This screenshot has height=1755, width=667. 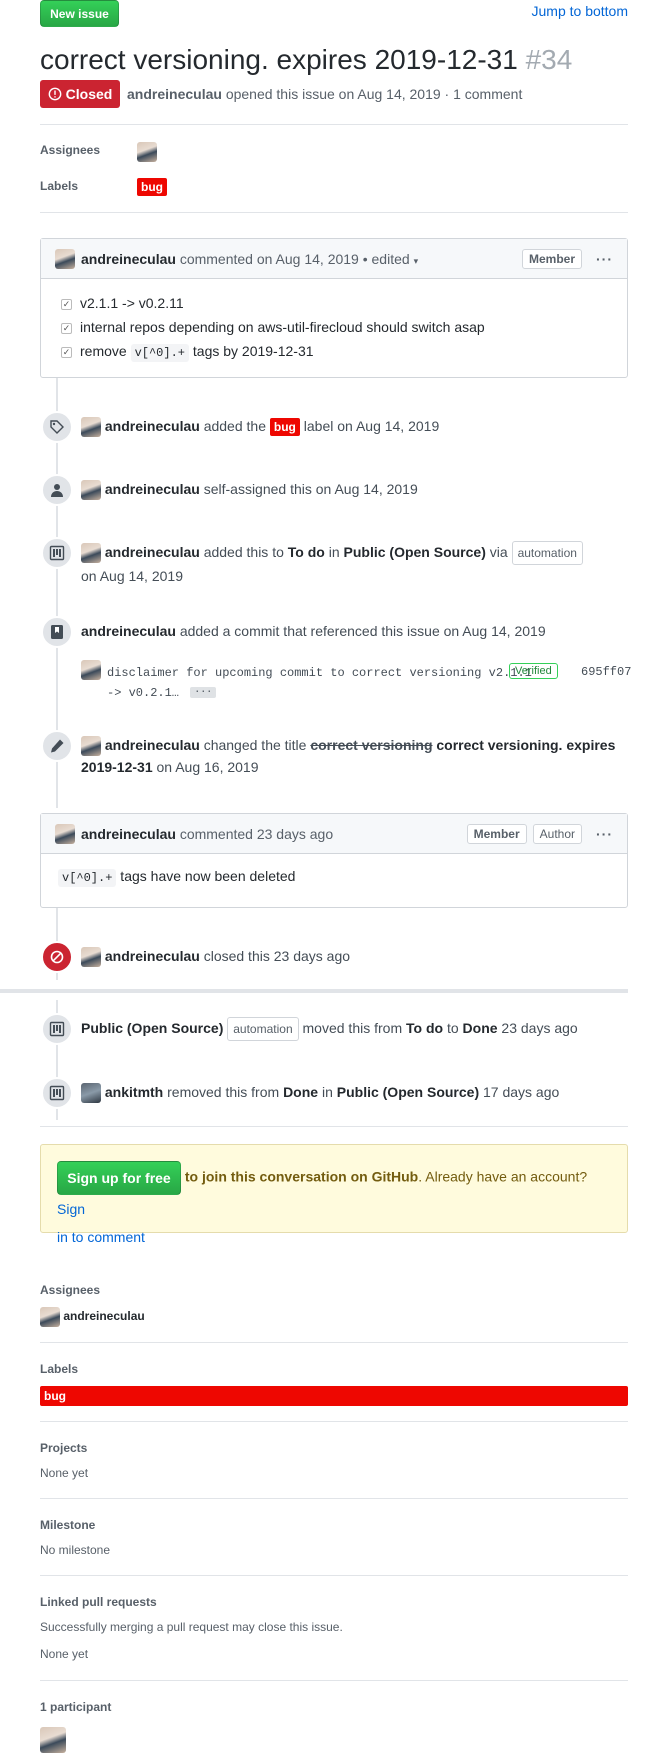 I want to click on state-label: Closed, so click(x=89, y=94).